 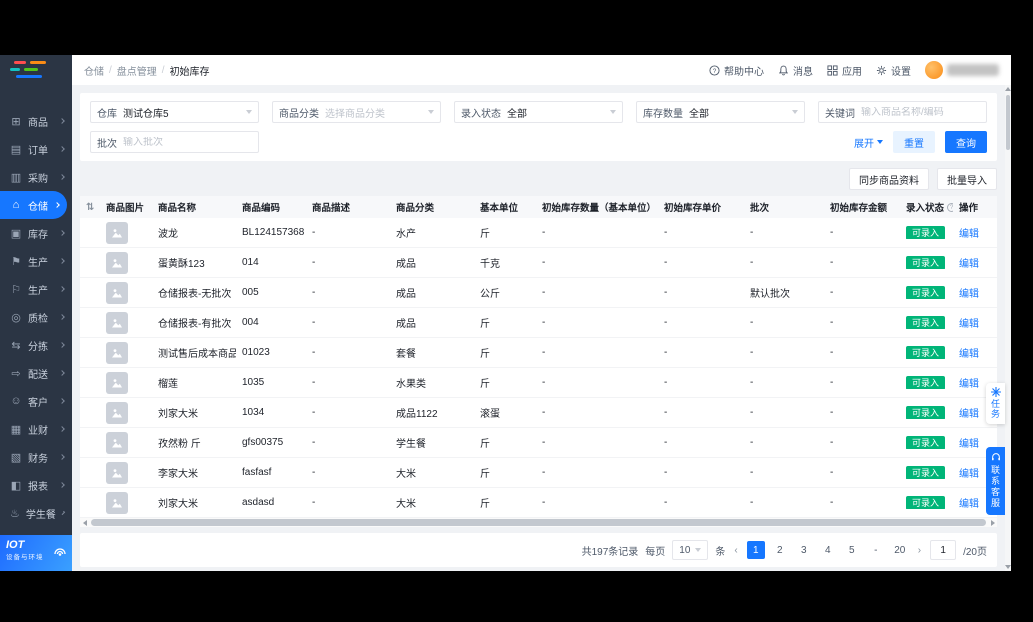 What do you see at coordinates (666, 502) in the screenshot?
I see `initial-price: -` at bounding box center [666, 502].